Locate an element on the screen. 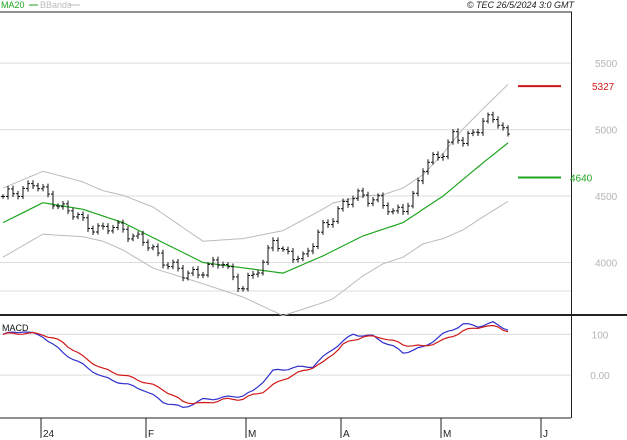 This screenshot has height=440, width=627. price-y-tick: 4500 is located at coordinates (606, 197).